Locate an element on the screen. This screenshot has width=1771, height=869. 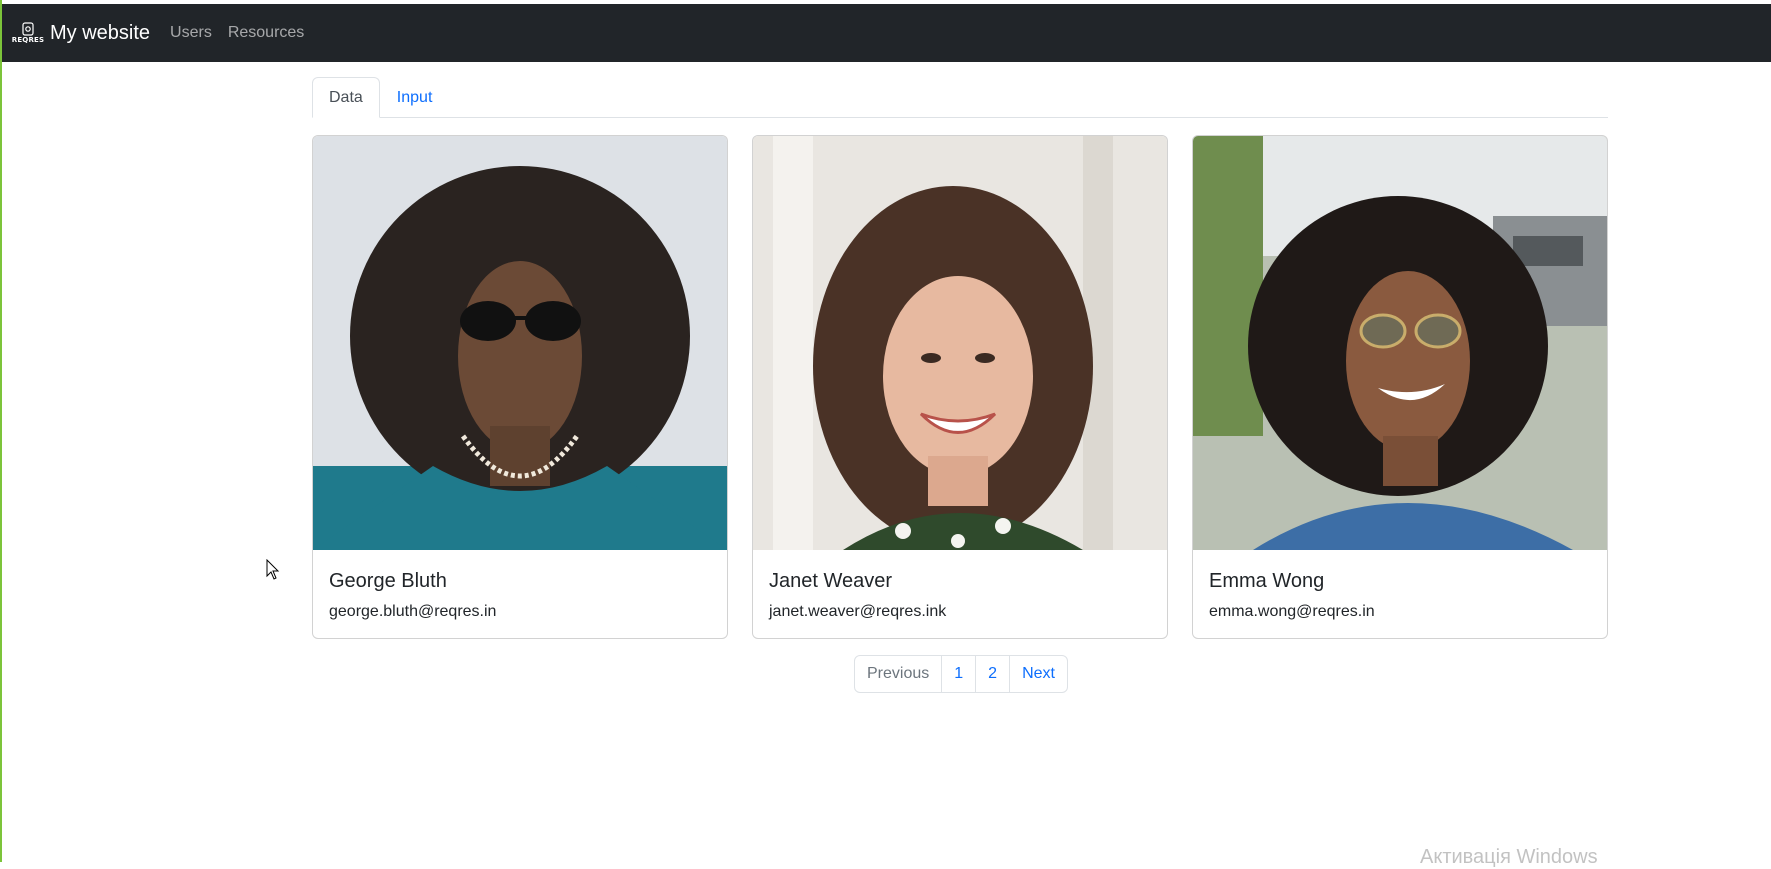
reqres-logo-icon: REQRES is located at coordinates (28, 33).